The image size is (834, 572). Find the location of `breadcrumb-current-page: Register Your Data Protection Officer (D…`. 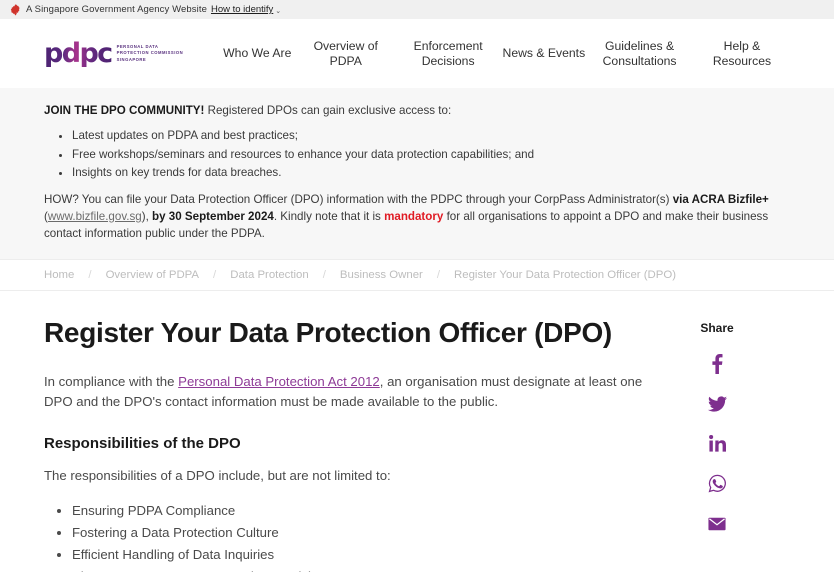

breadcrumb-current-page: Register Your Data Protection Officer (D… is located at coordinates (565, 274).